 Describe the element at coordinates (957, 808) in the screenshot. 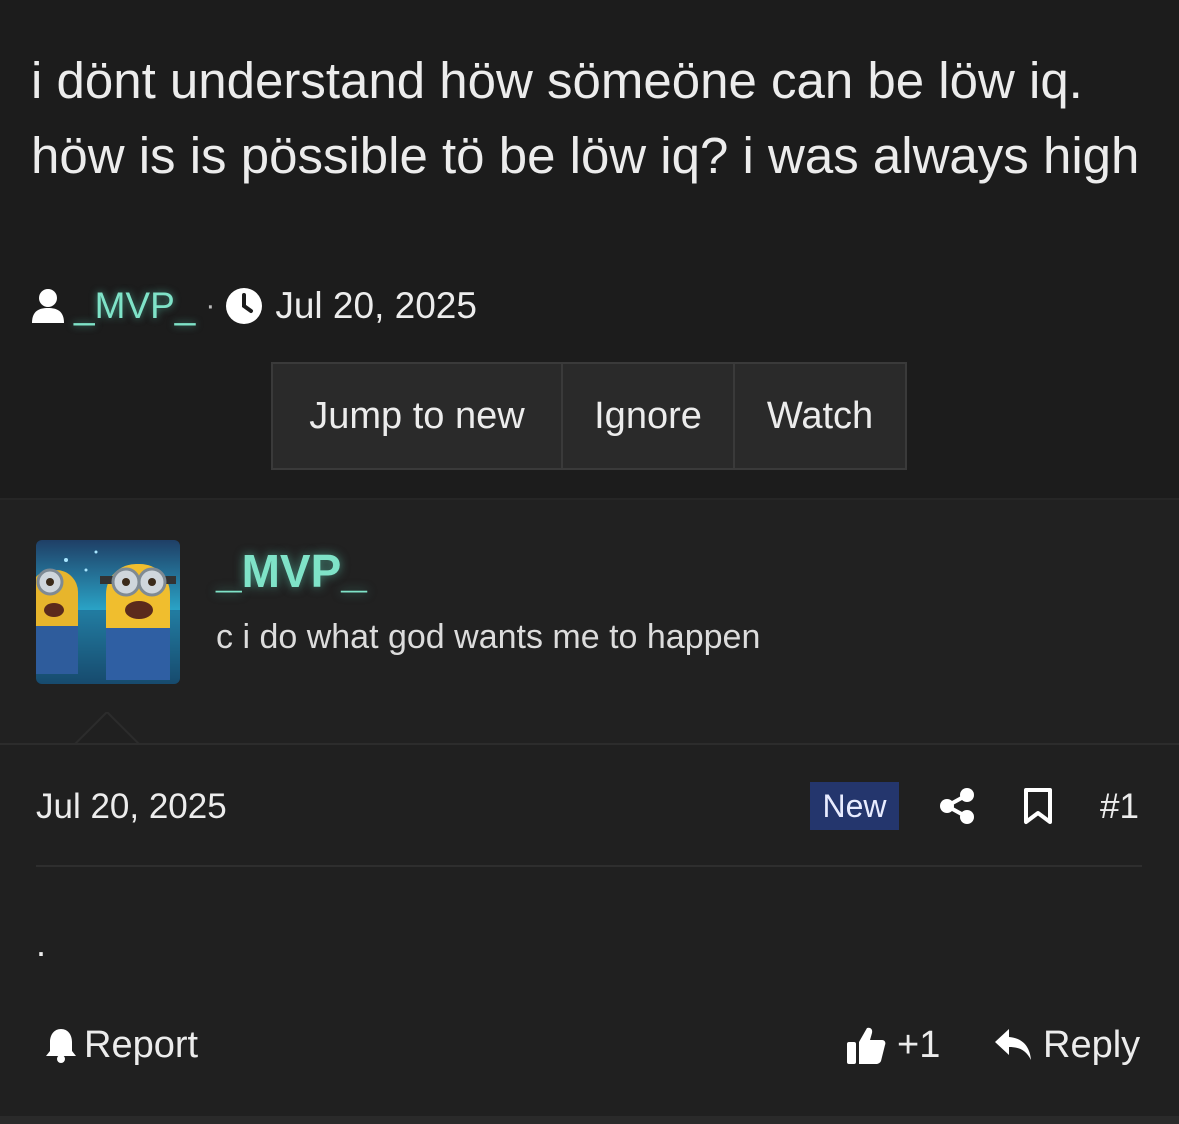

I see `share-icon` at that location.